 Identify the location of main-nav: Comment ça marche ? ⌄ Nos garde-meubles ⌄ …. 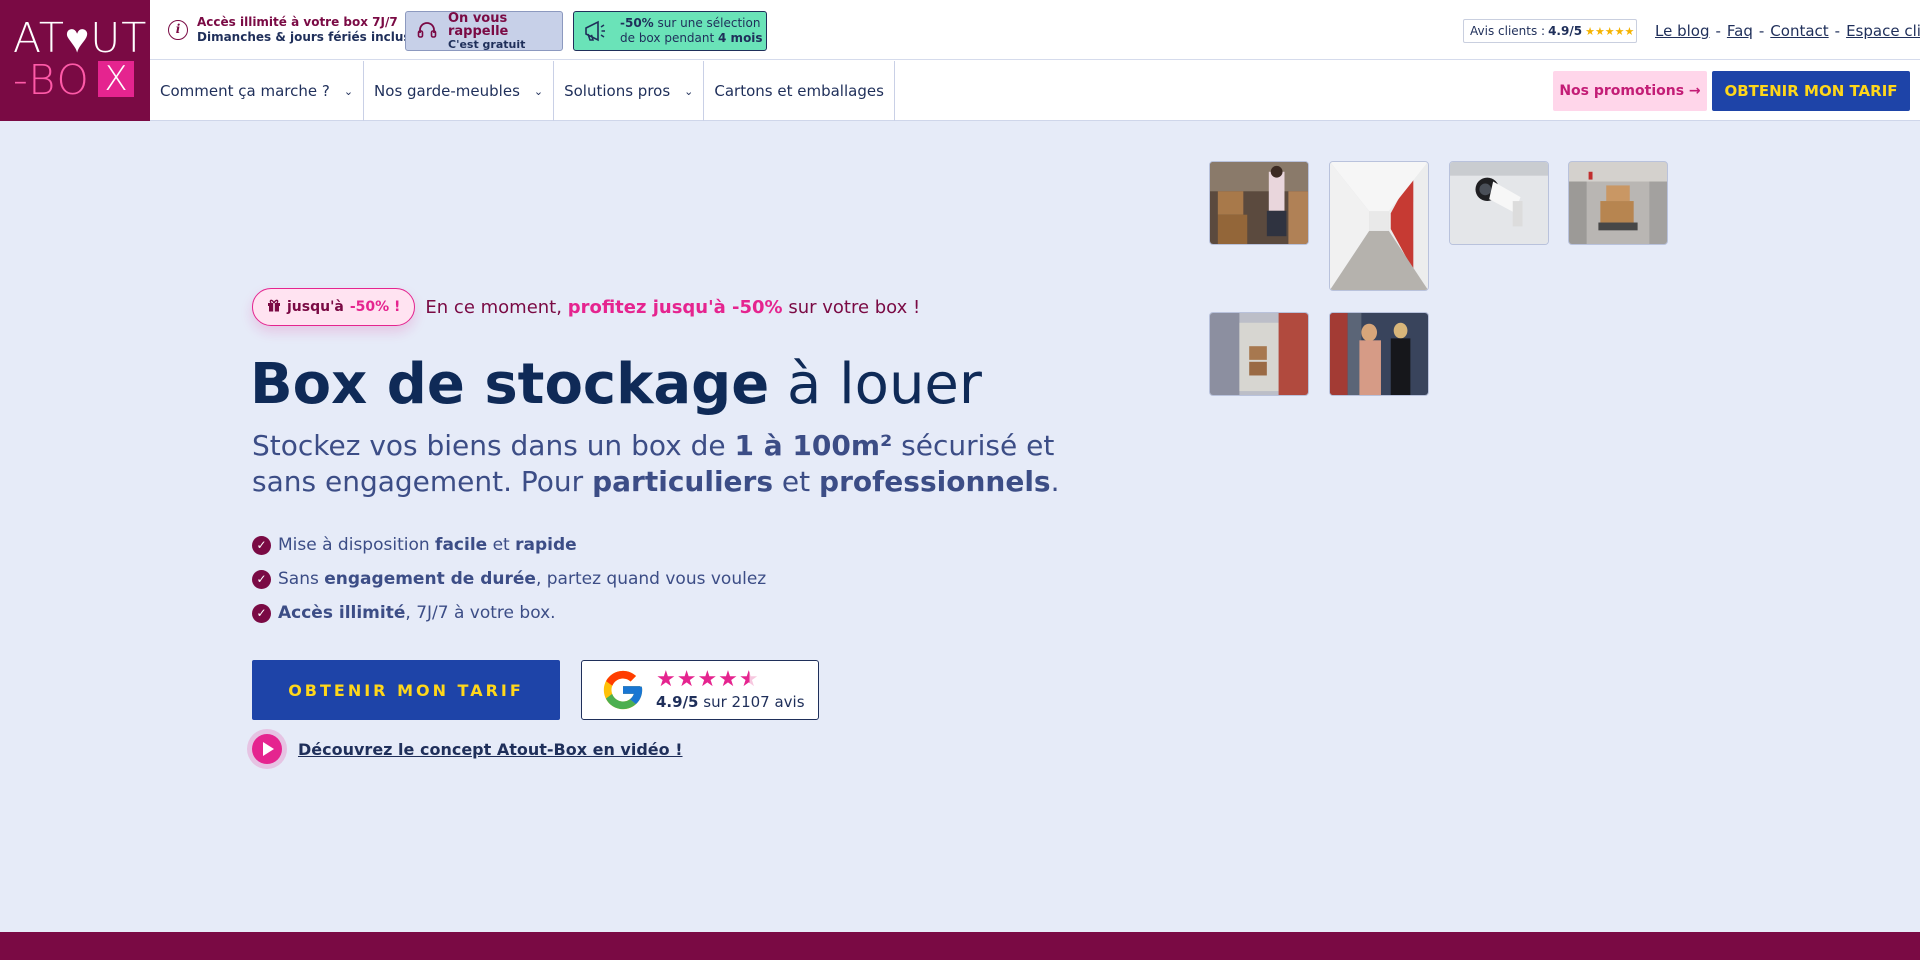
(522, 91).